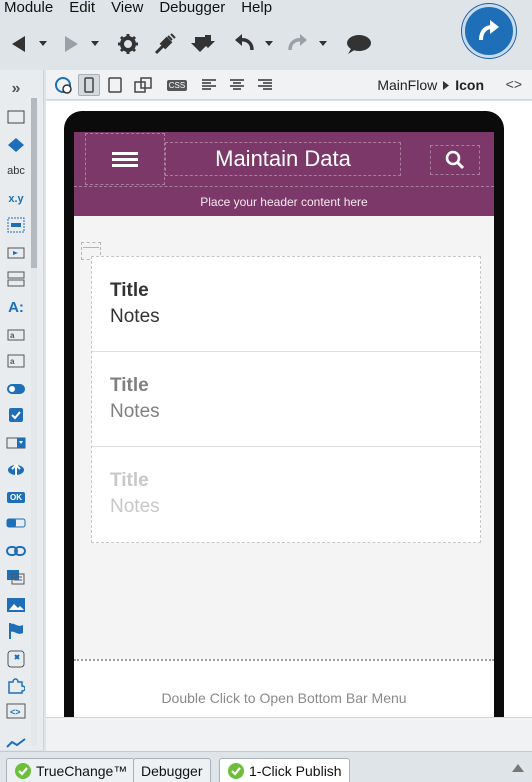 The width and height of the screenshot is (532, 782). Describe the element at coordinates (469, 85) in the screenshot. I see `breadcrumb-current: Icon` at that location.